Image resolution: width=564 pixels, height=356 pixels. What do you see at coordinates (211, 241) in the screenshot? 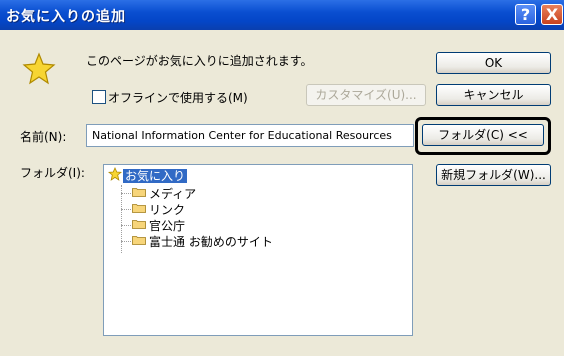
I see `tree-item-fujitsu-sites: 富士通 お勧めのサイト` at bounding box center [211, 241].